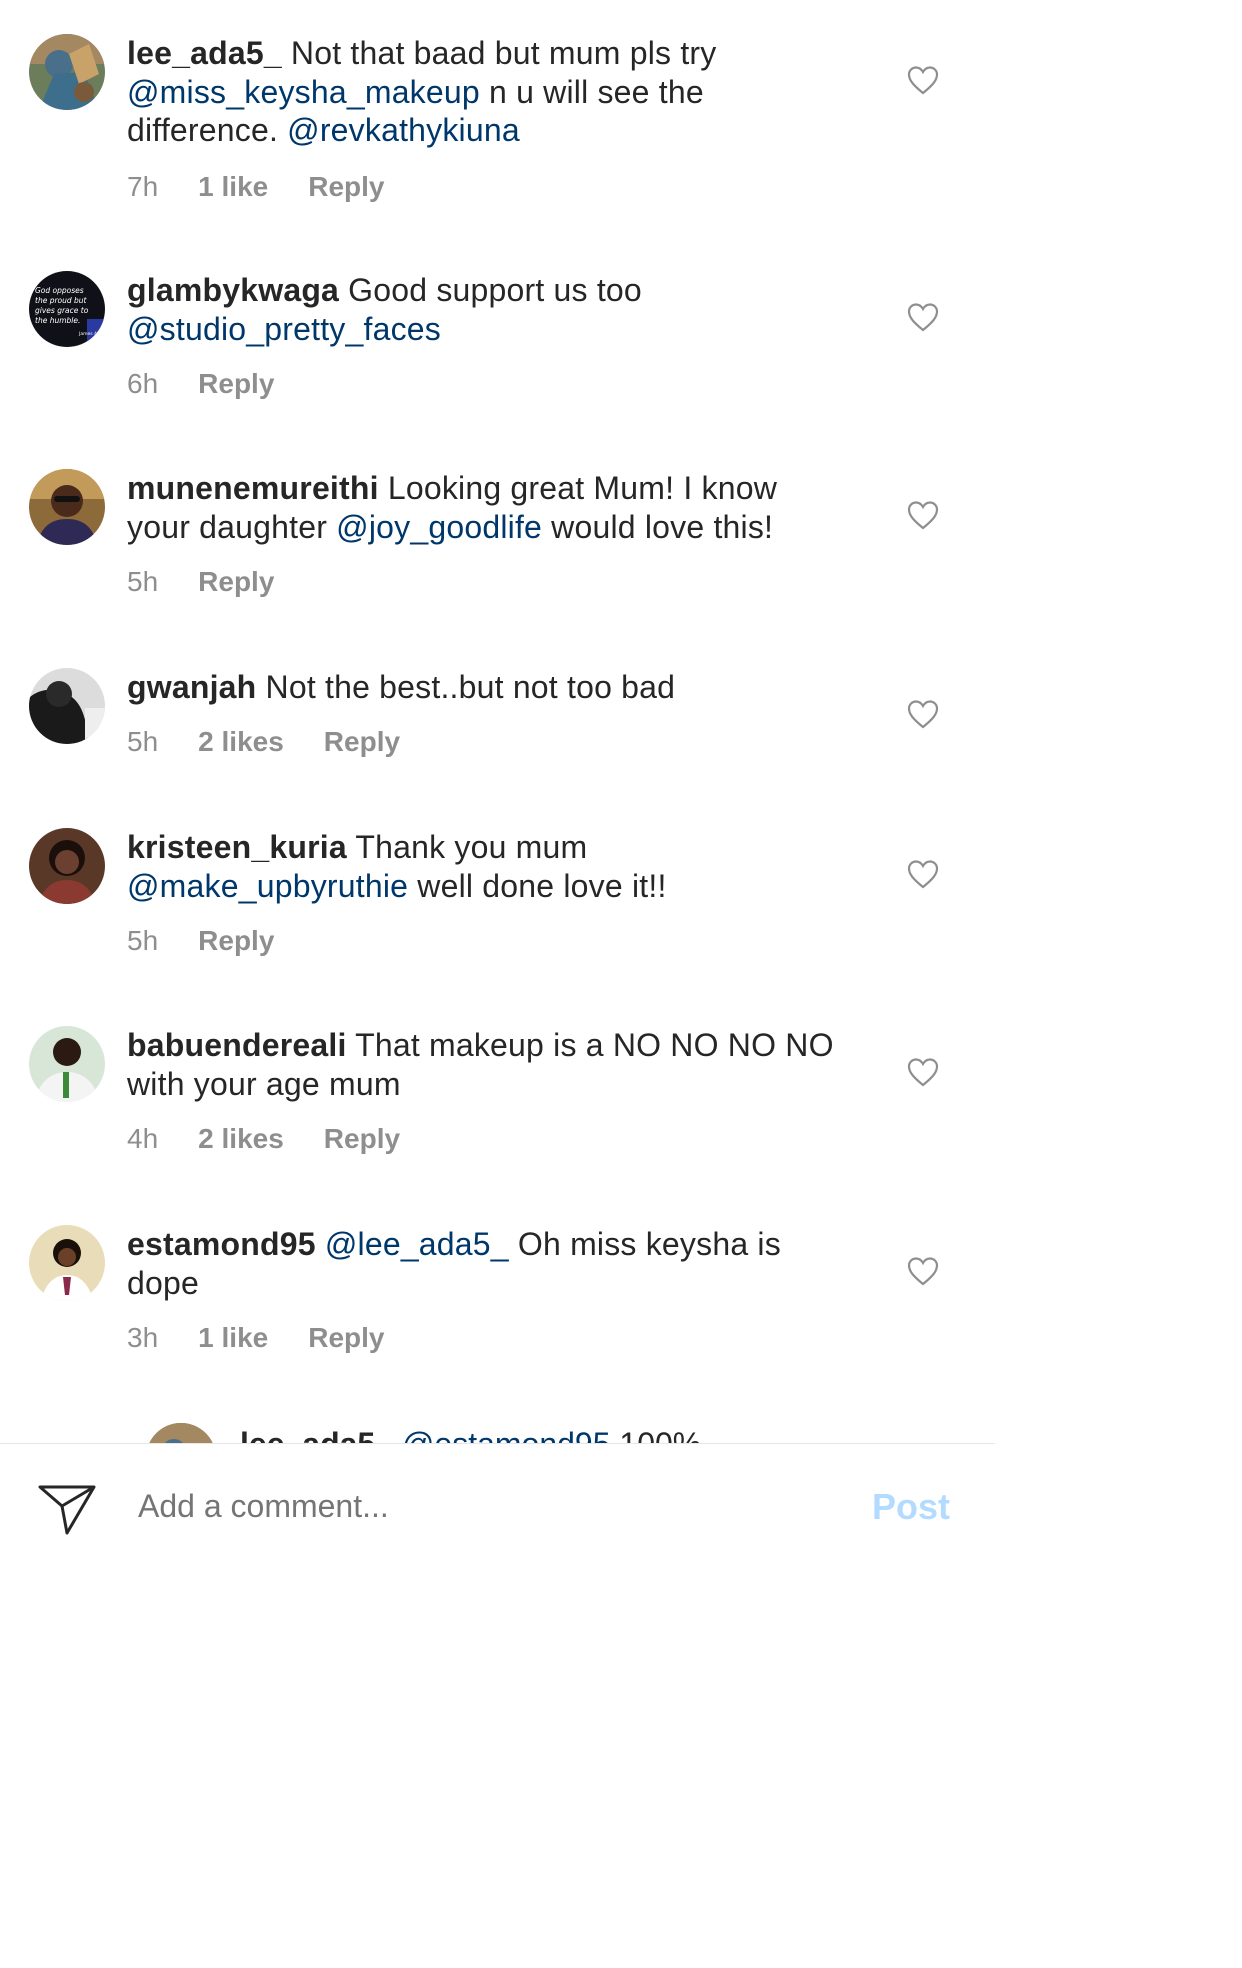 The width and height of the screenshot is (1242, 1968). I want to click on avatar-quote-line: the humble., so click(57, 320).